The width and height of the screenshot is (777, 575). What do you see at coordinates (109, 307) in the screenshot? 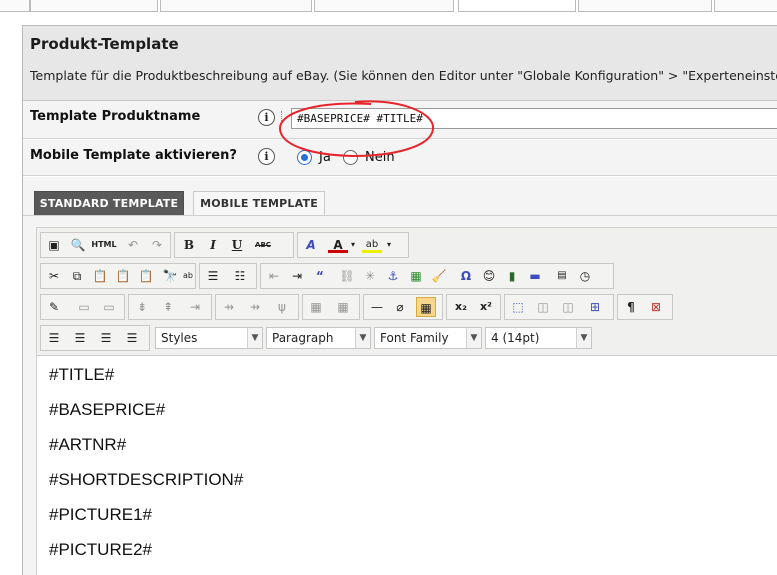
I see `table-cell-props-icon: ▭` at bounding box center [109, 307].